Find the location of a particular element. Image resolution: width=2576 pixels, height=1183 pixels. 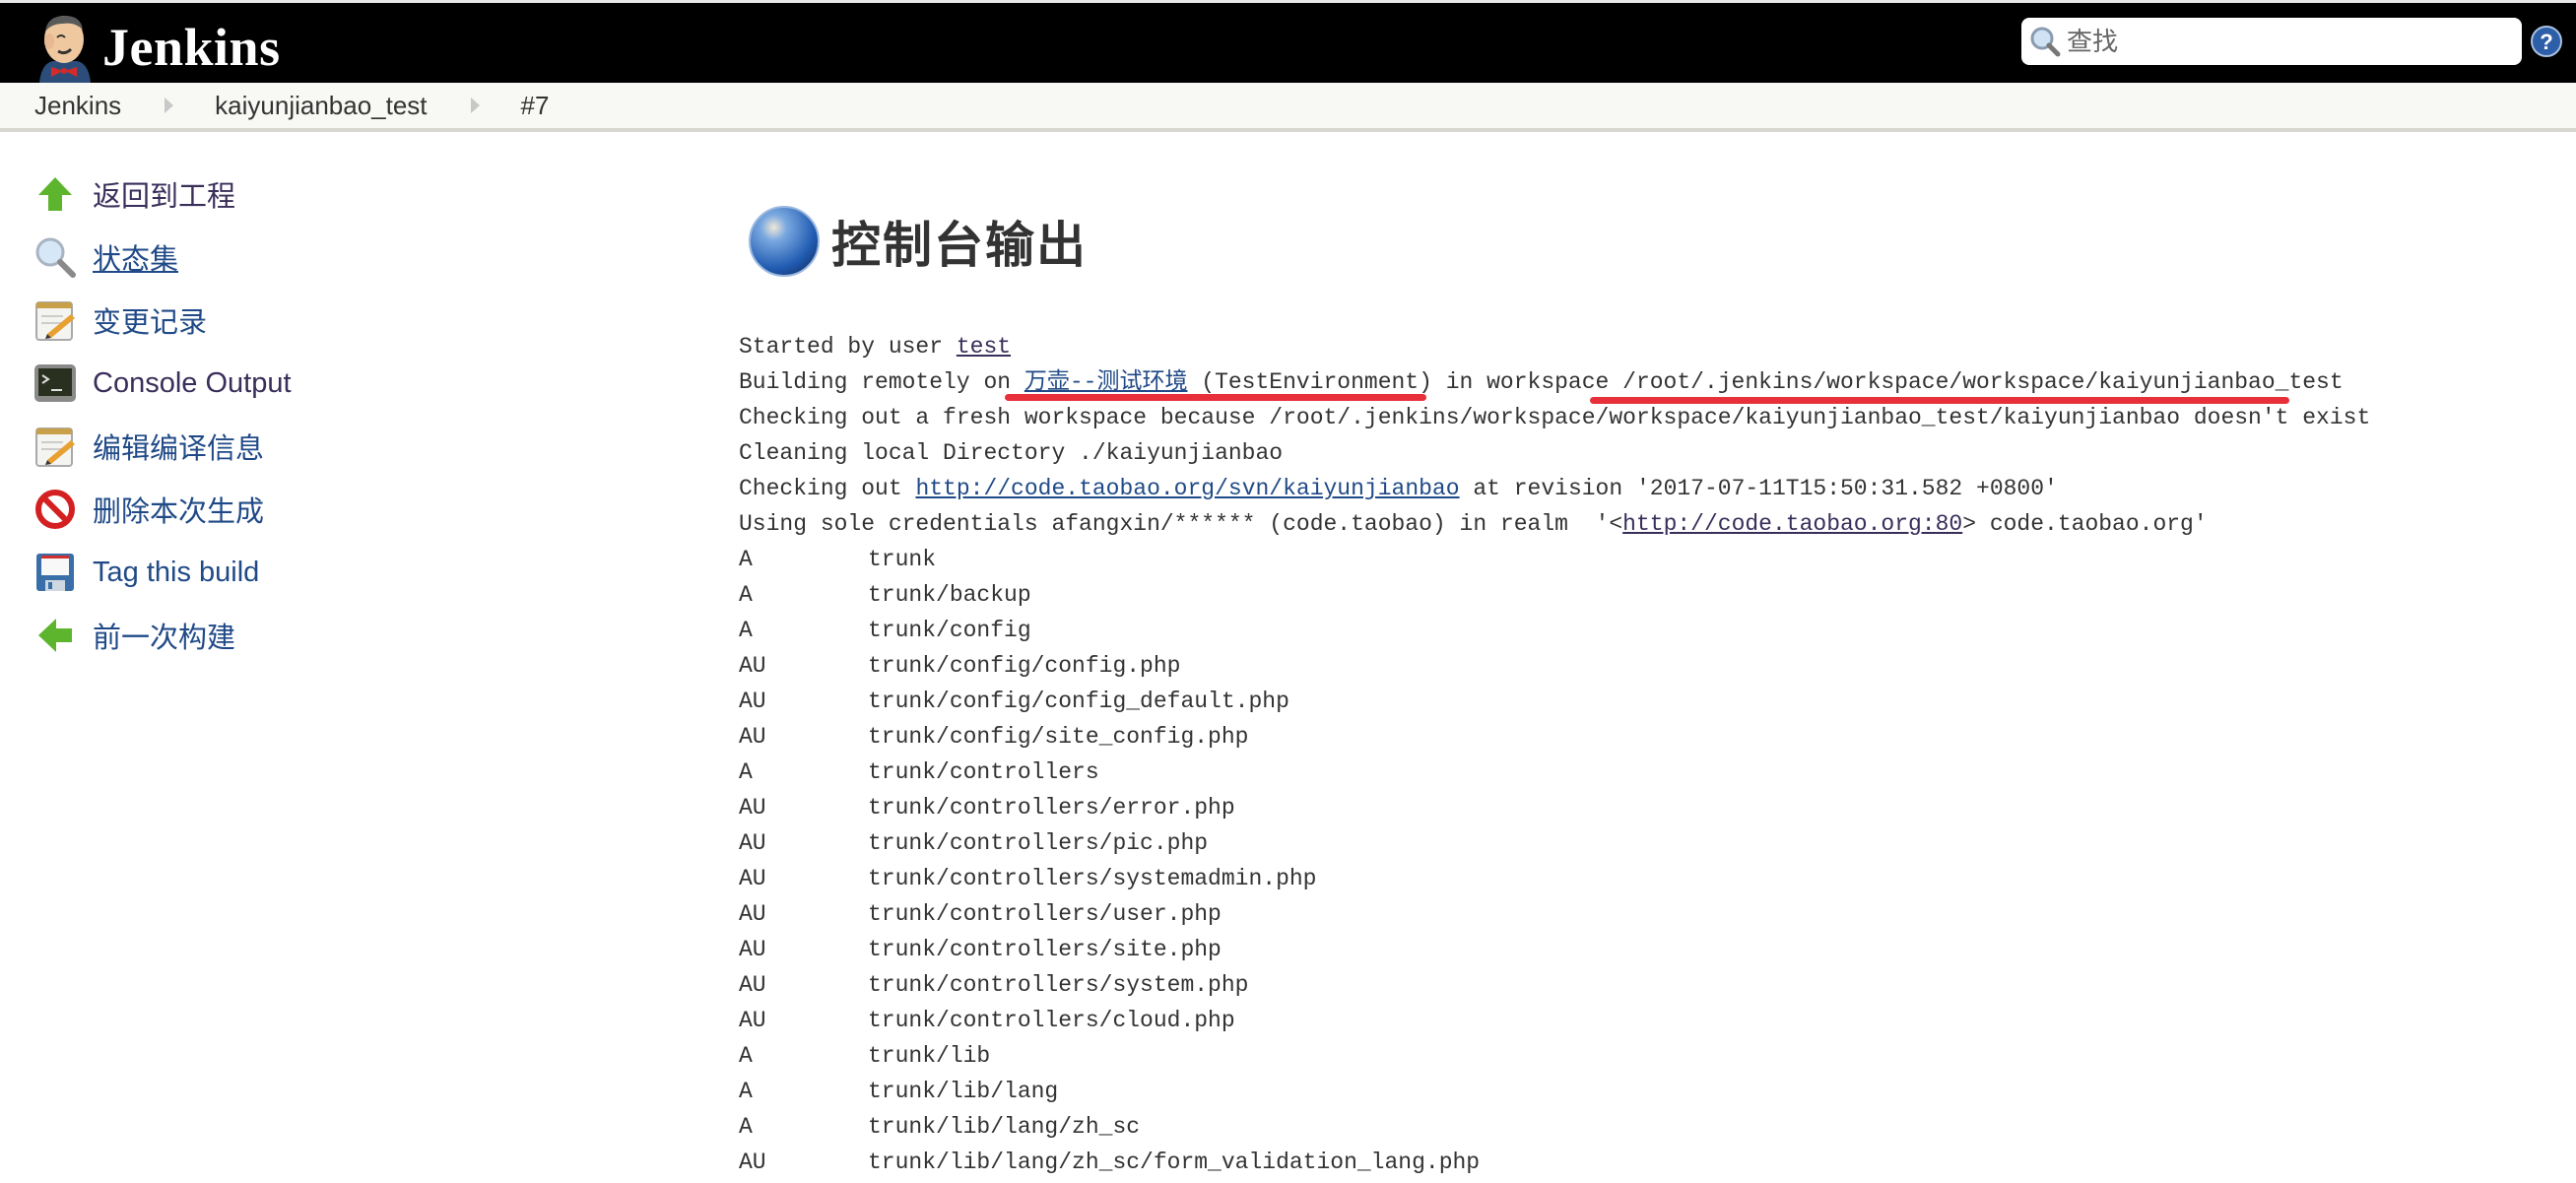

floppy-icon is located at coordinates (56, 572).